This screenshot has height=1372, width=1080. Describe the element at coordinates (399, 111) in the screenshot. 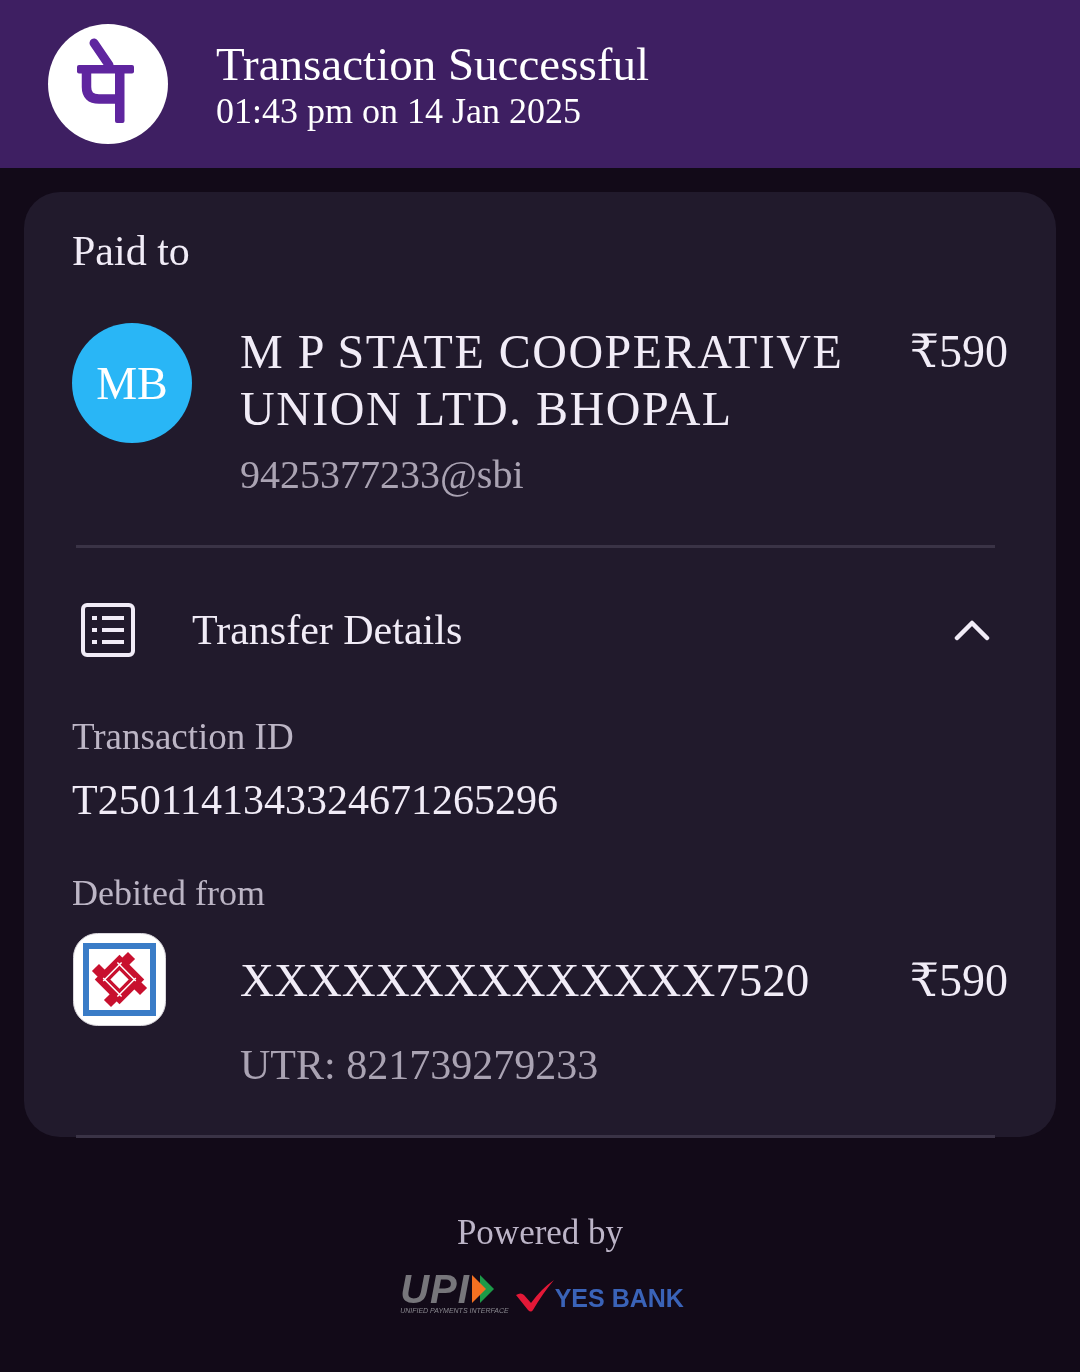

I see `transaction-time: 01:43 pm on 14 Jan 2025` at that location.